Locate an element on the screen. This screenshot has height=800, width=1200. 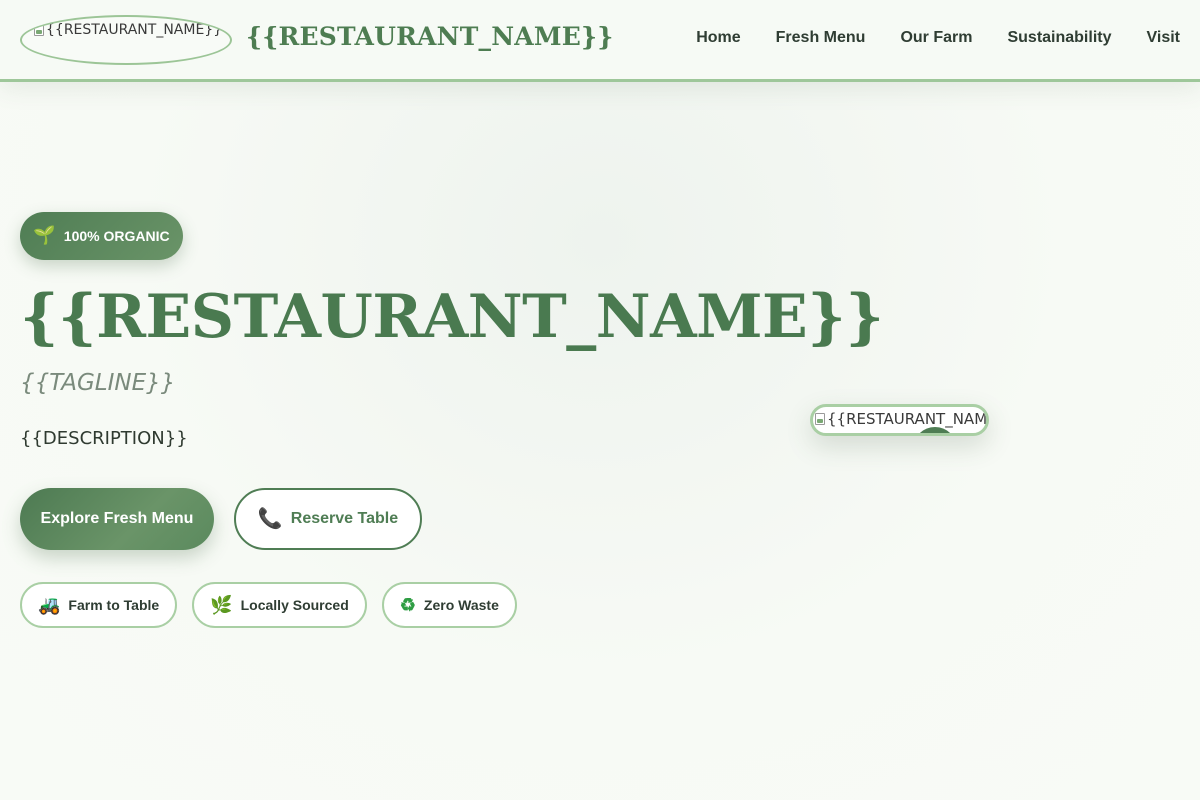
herb-icon: 🌿 is located at coordinates (221, 605).